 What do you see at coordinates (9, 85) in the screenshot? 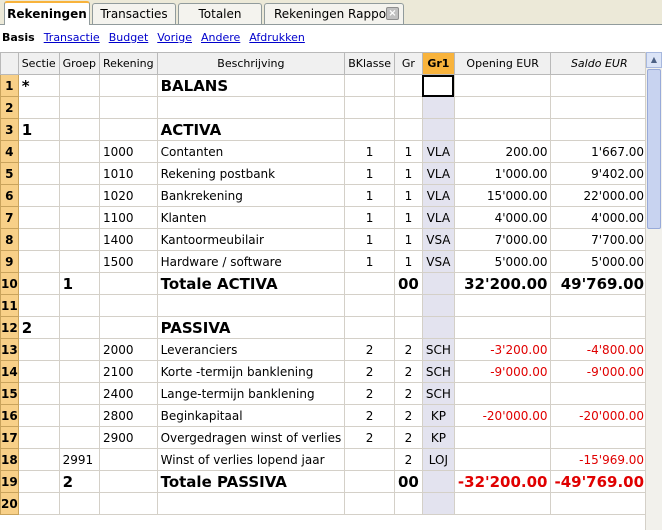
I see `row-number: 1` at bounding box center [9, 85].